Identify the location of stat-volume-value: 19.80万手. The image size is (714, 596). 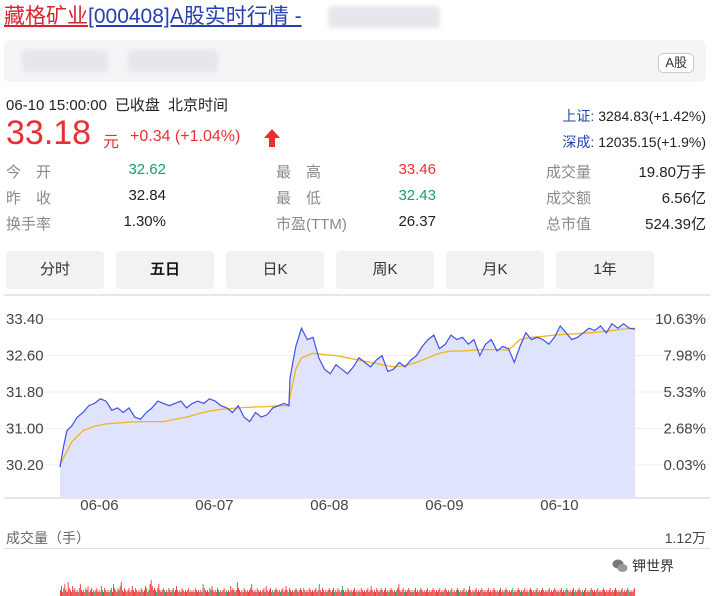
(672, 172).